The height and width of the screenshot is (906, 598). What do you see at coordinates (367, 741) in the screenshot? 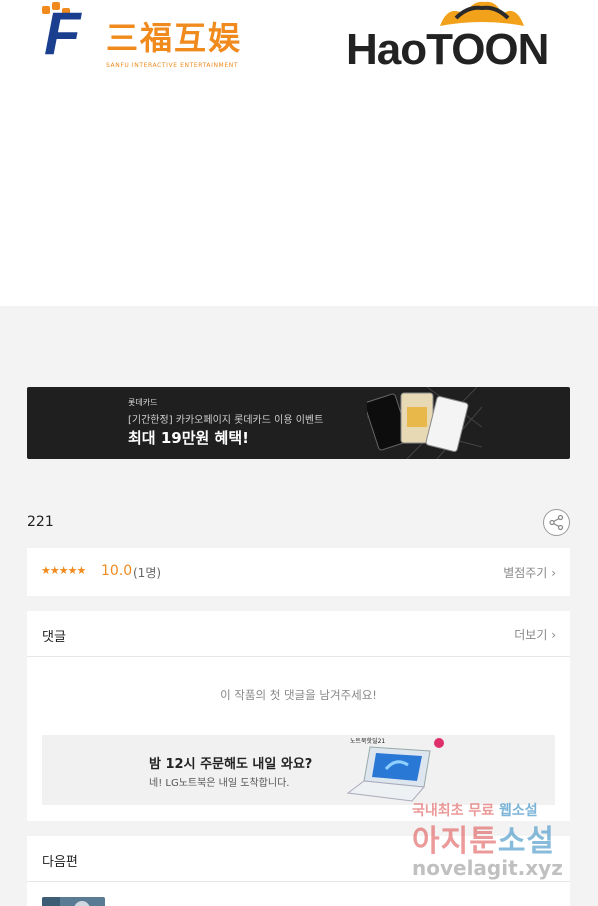
I see `ad-product-label: 노트북핫딜21` at bounding box center [367, 741].